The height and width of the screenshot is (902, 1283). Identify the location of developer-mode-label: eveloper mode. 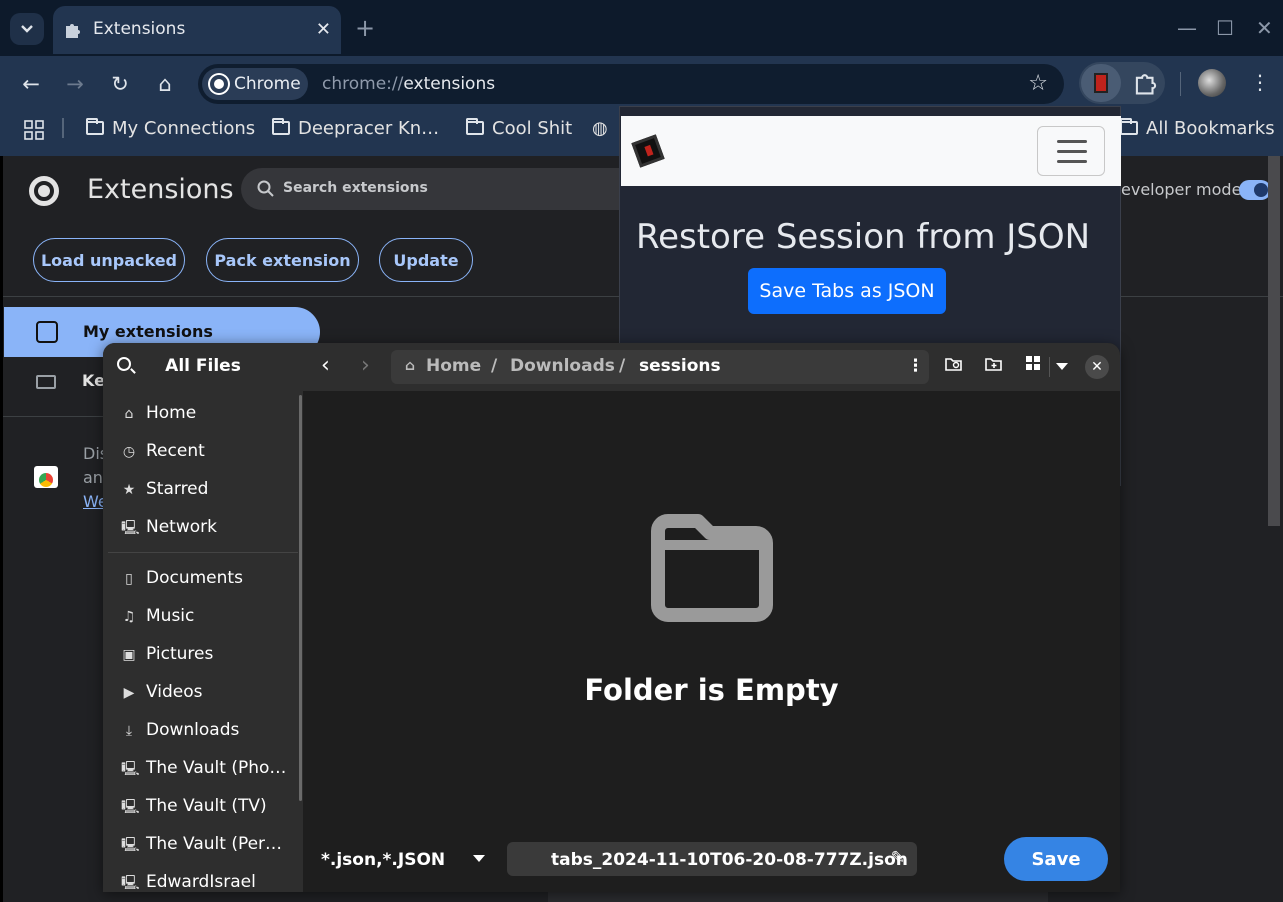
(1181, 189).